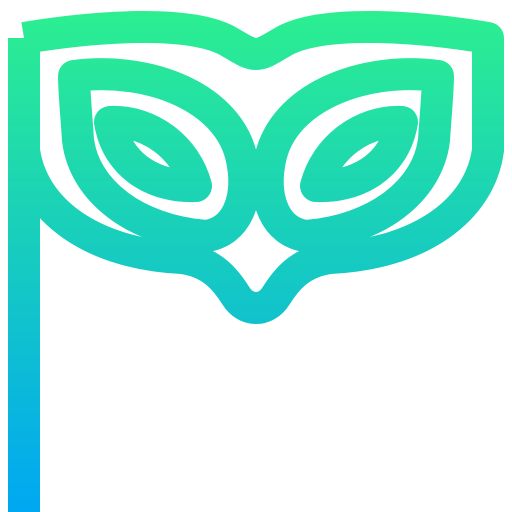 Image resolution: width=512 pixels, height=512 pixels. I want to click on right-eye-hole, so click(359, 154).